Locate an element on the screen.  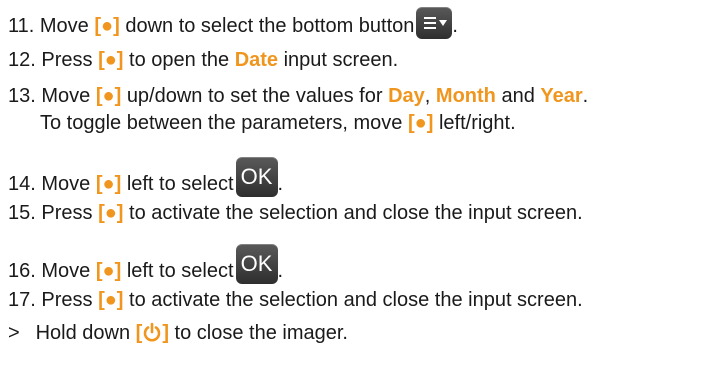
step-number: 13. is located at coordinates (22, 96).